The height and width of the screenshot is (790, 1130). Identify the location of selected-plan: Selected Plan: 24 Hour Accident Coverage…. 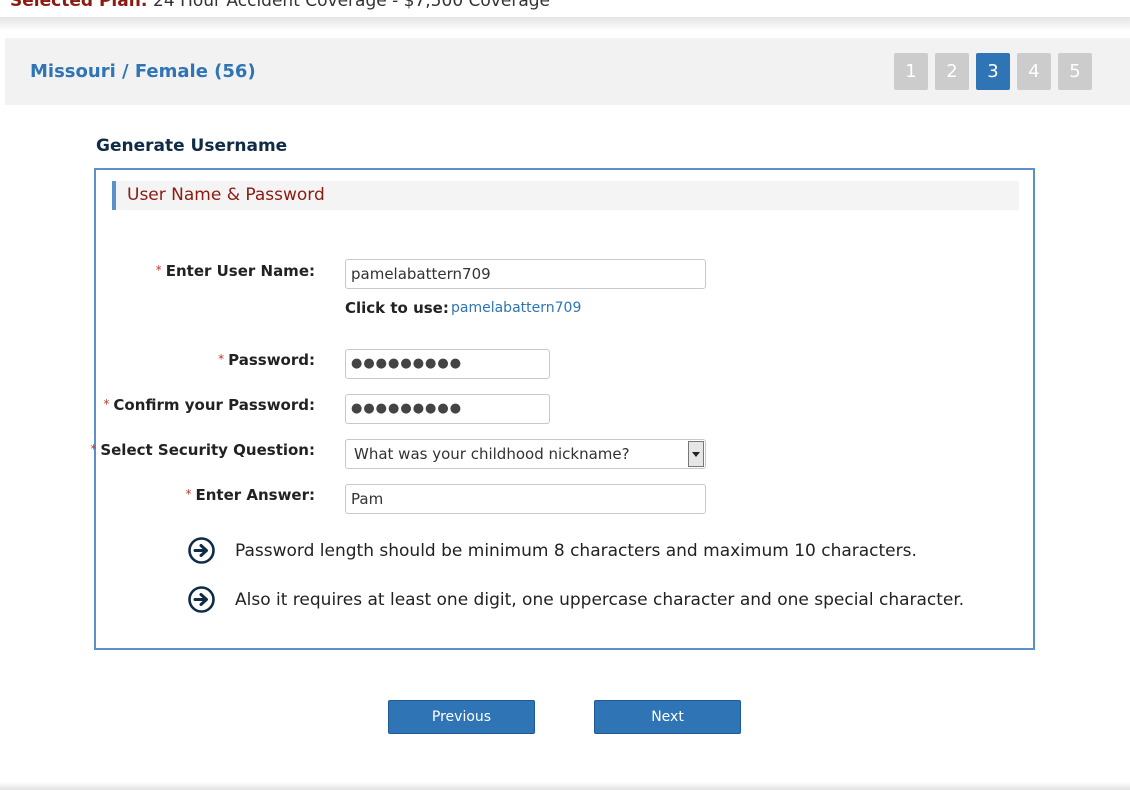
(280, 5).